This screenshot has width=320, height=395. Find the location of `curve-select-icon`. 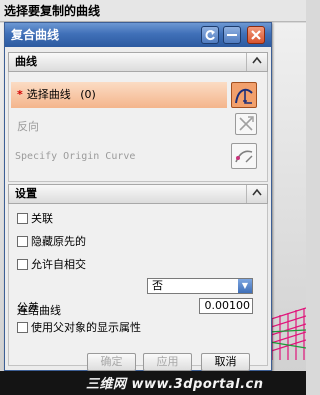

curve-select-icon is located at coordinates (244, 95).